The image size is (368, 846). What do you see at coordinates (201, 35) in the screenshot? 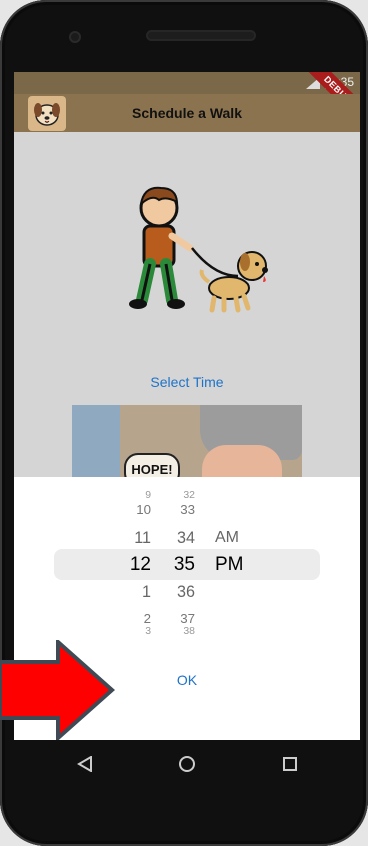
I see `earpiece-speaker` at bounding box center [201, 35].